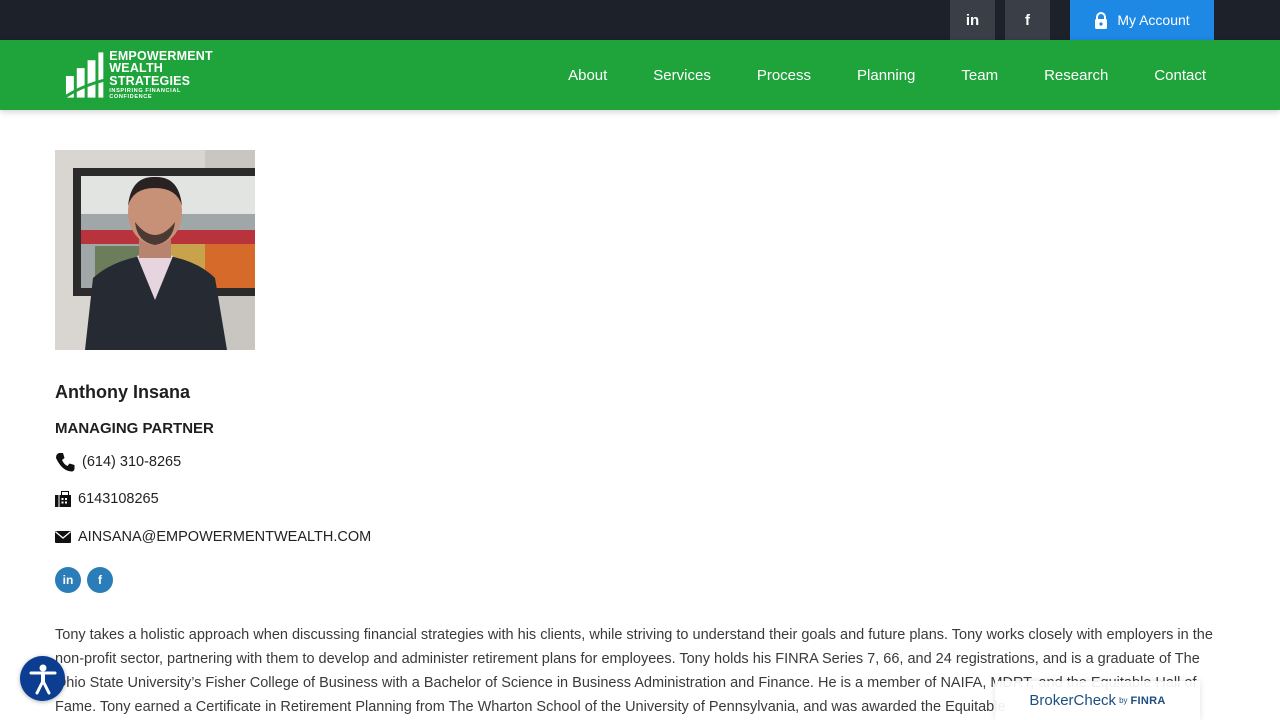 This screenshot has width=1280, height=720. Describe the element at coordinates (682, 75) in the screenshot. I see `nav-item-services: Services` at that location.